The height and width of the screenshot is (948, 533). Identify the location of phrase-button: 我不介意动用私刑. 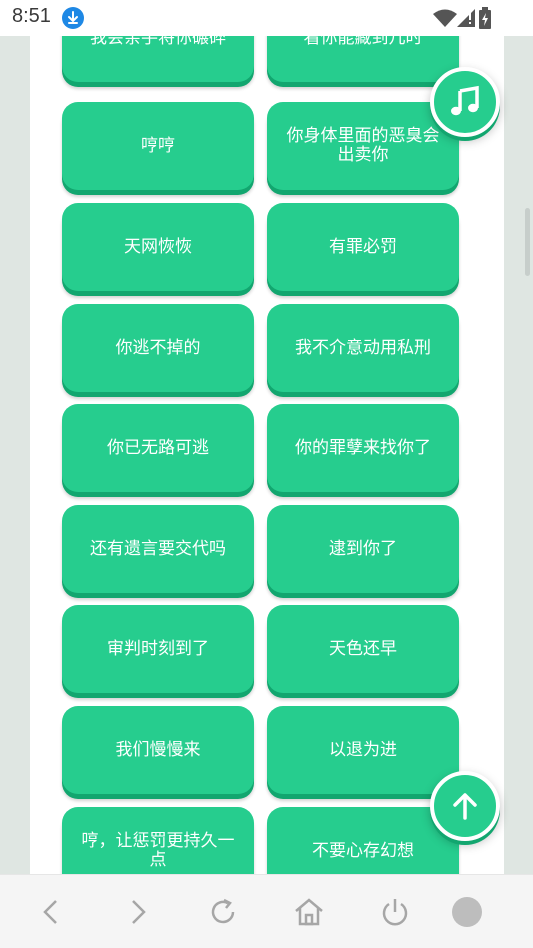
(363, 348).